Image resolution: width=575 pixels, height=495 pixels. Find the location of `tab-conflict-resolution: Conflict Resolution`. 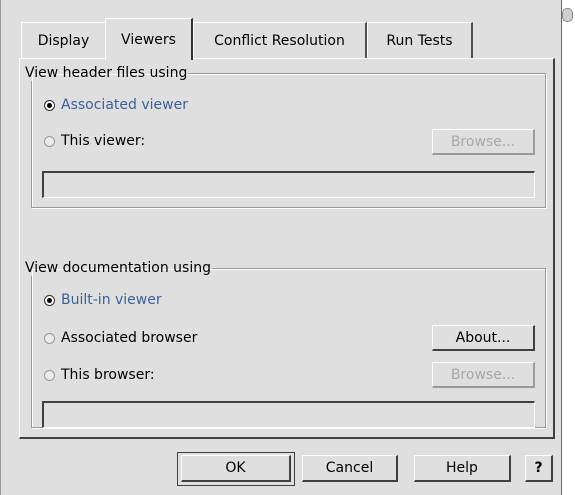

tab-conflict-resolution: Conflict Resolution is located at coordinates (280, 40).